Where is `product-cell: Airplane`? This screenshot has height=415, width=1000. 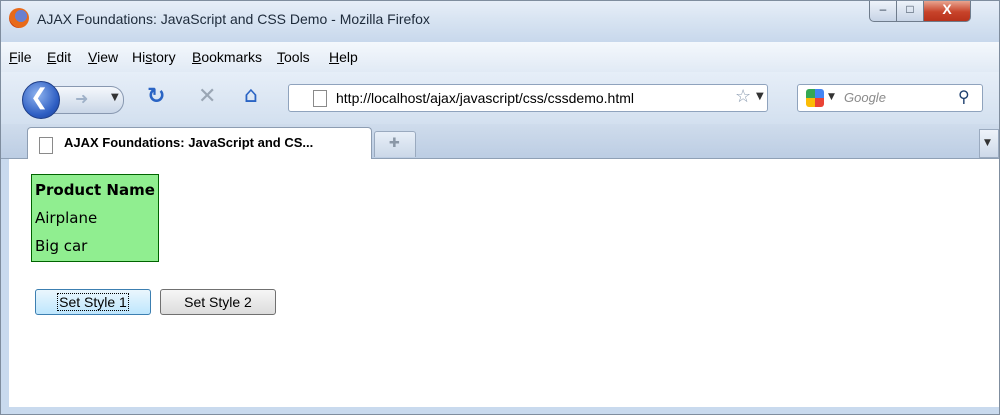 product-cell: Airplane is located at coordinates (66, 218).